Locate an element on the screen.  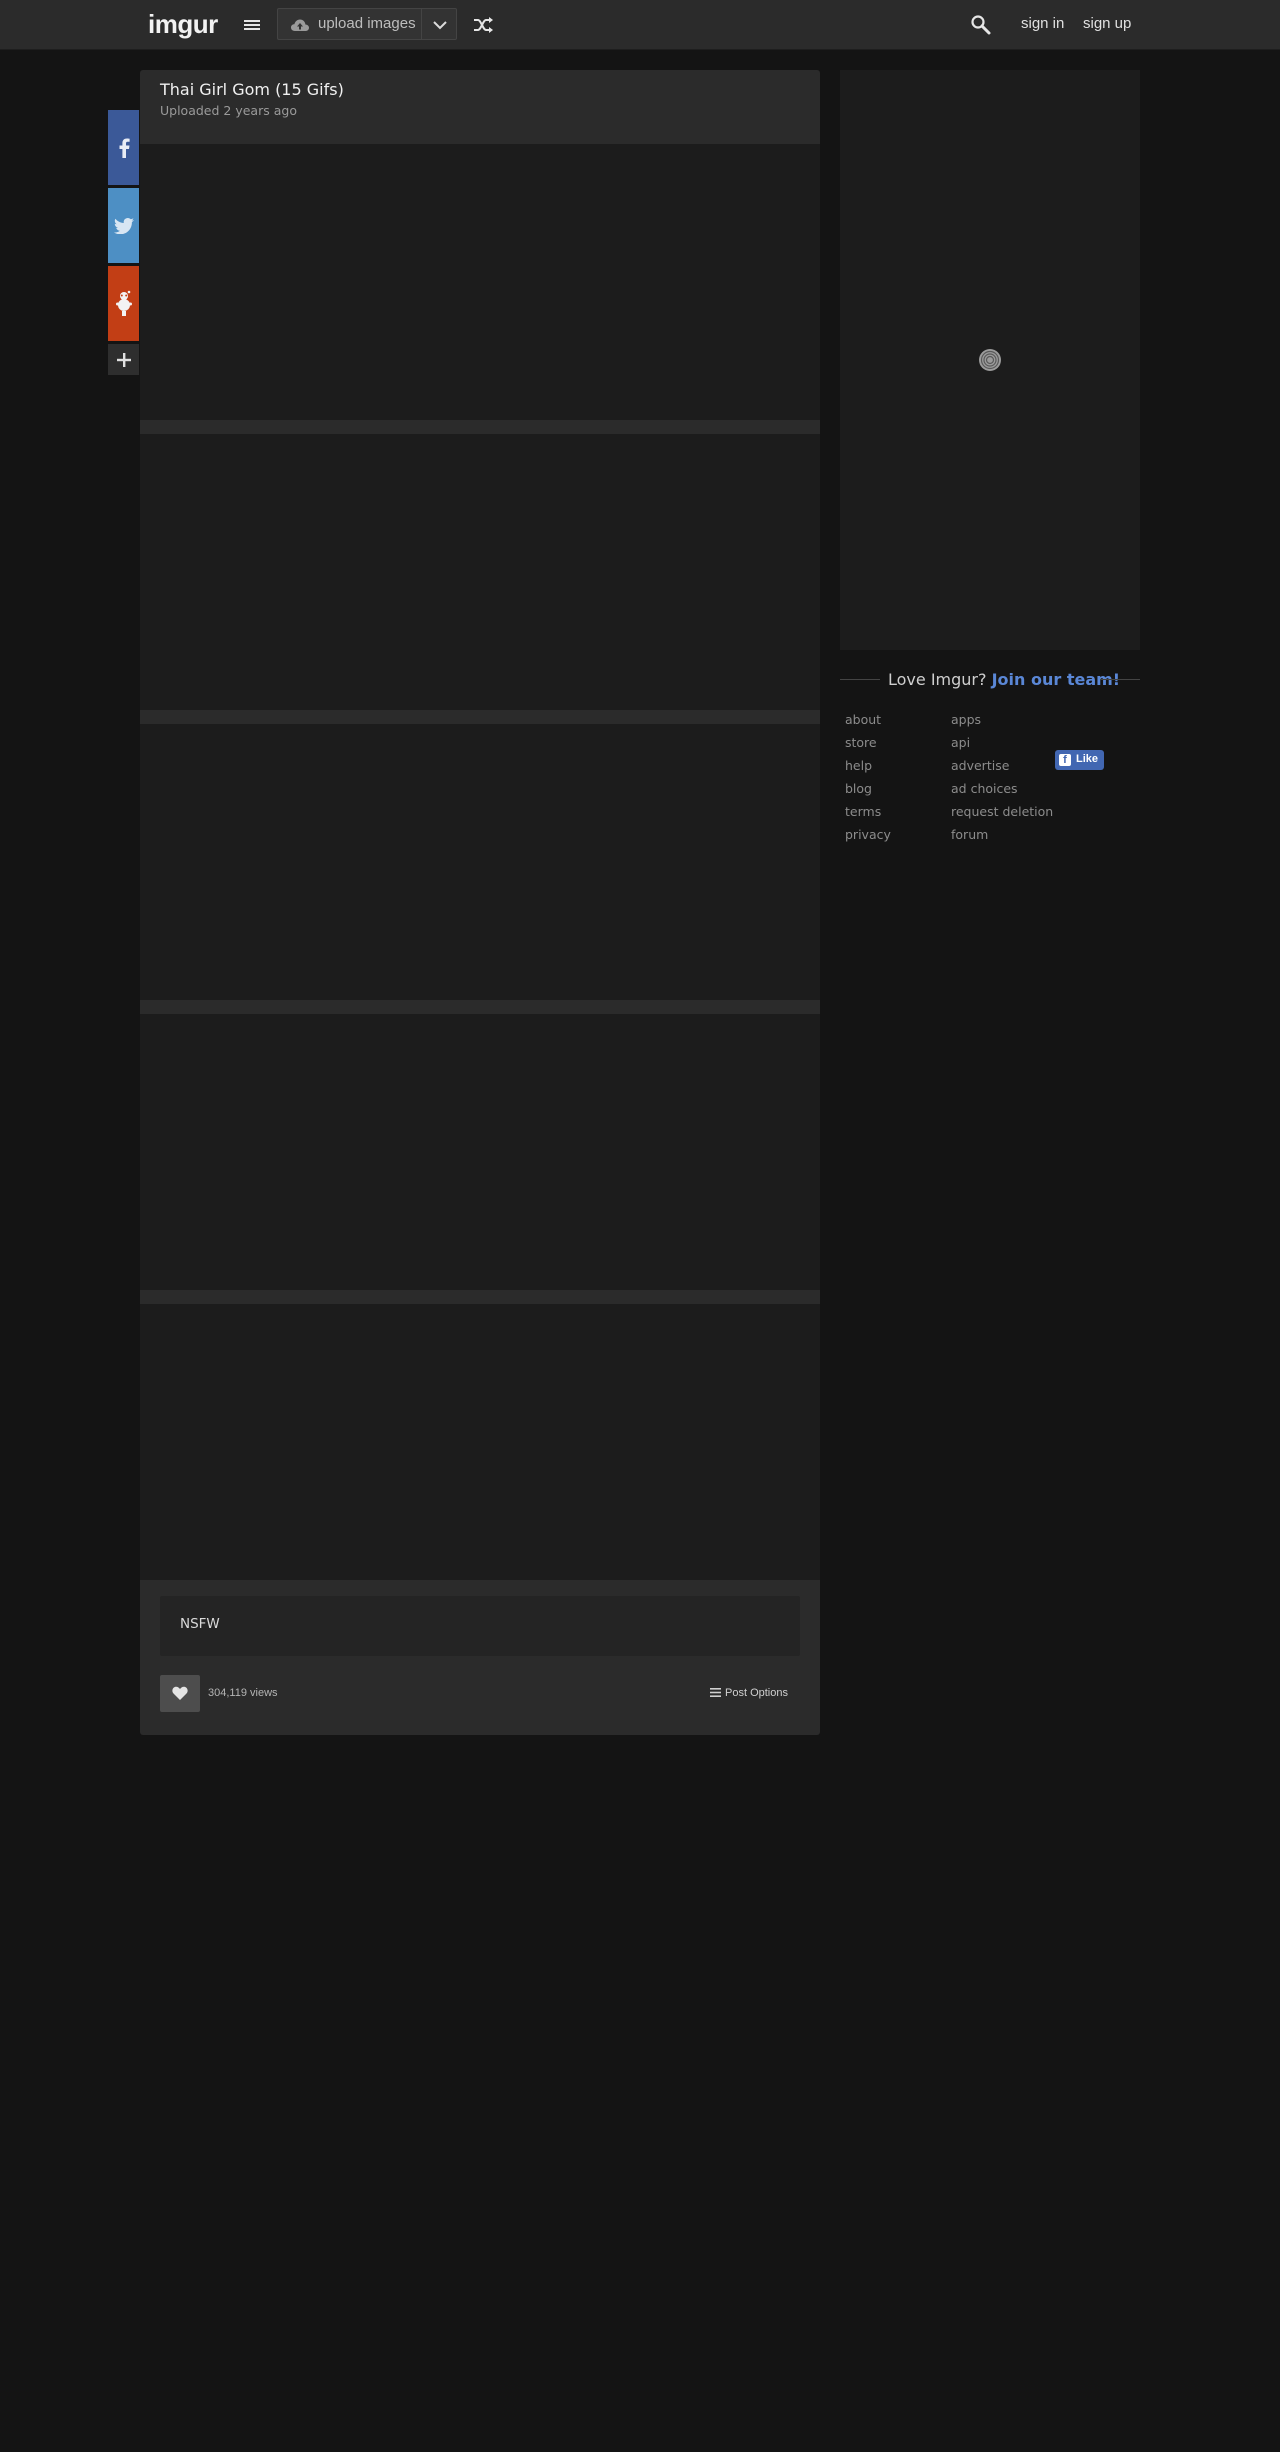
share-reddit-button is located at coordinates (123, 303).